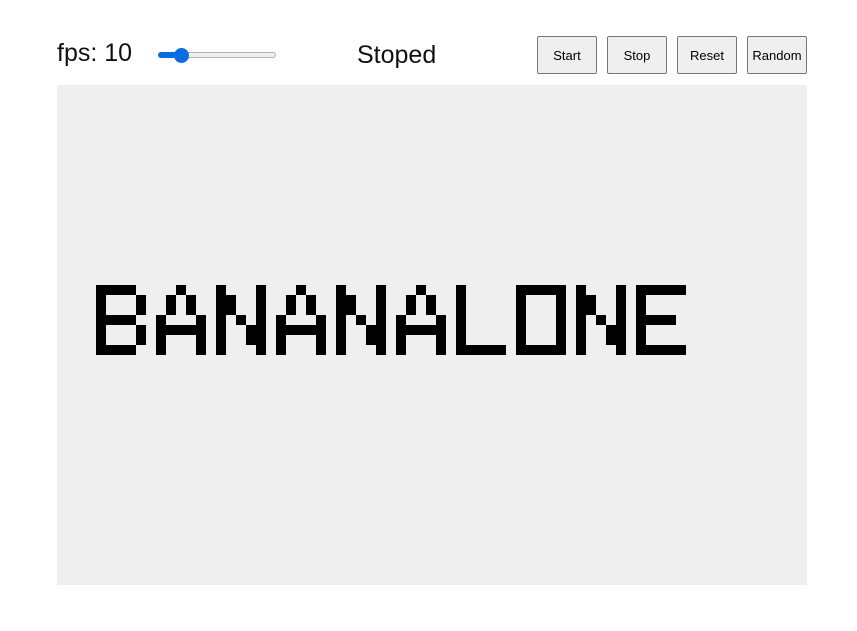 The height and width of the screenshot is (631, 857). I want to click on life-board-cells, so click(391, 320).